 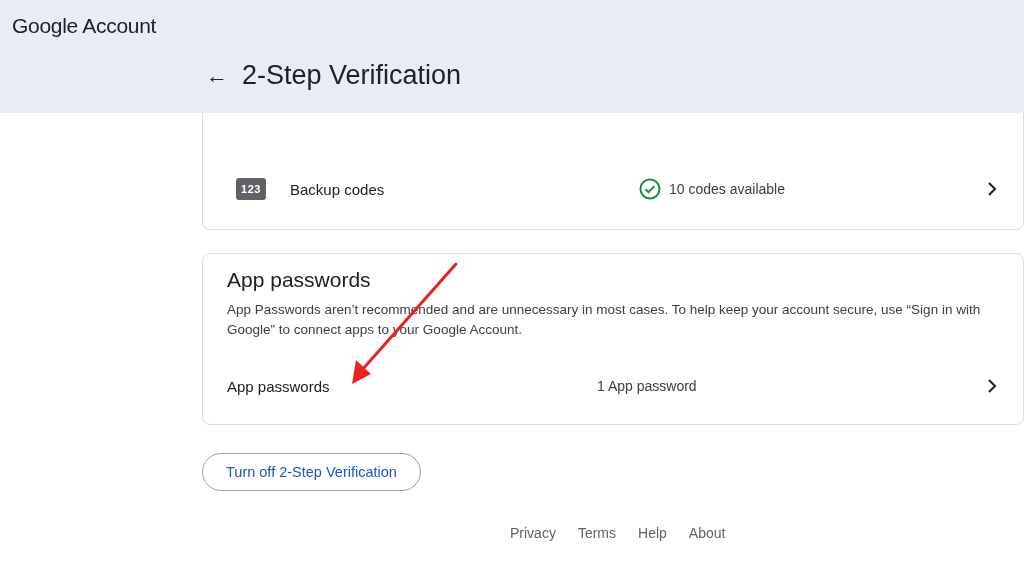 I want to click on footer-link: Help, so click(x=652, y=533).